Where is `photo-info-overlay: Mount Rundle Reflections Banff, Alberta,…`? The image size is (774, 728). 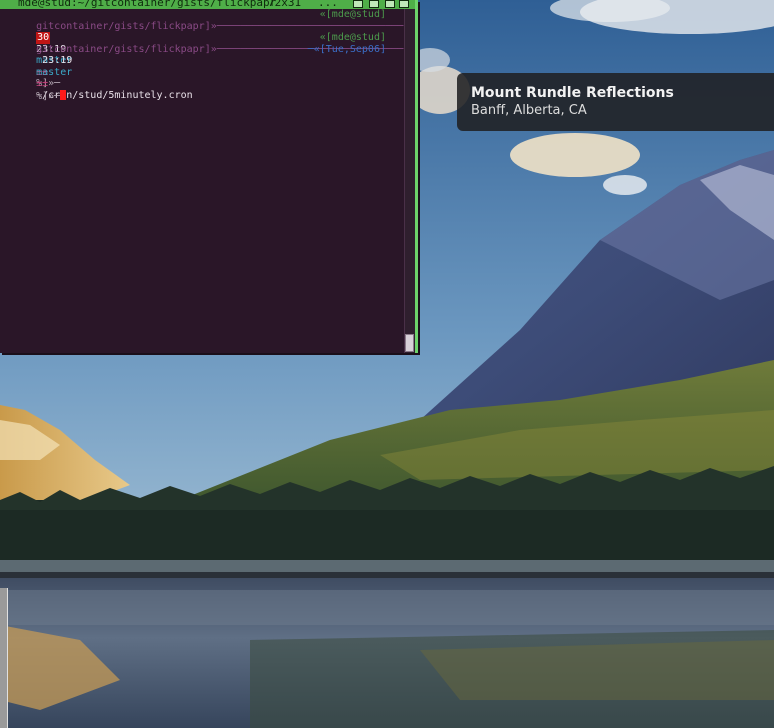
photo-info-overlay: Mount Rundle Reflections Banff, Alberta,… is located at coordinates (615, 102).